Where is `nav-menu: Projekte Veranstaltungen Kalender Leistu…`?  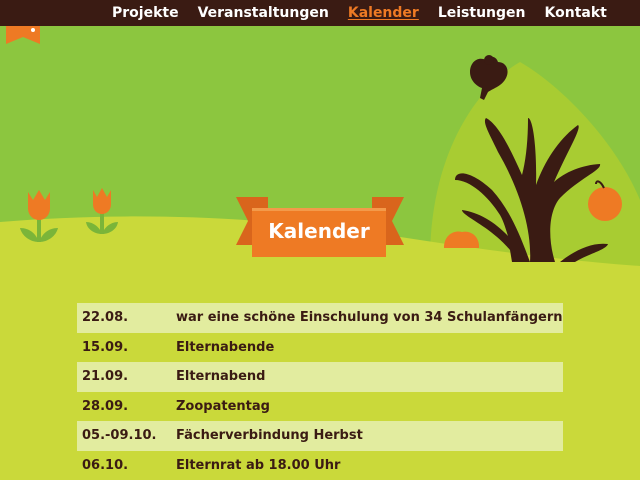
nav-menu: Projekte Veranstaltungen Kalender Leistu… is located at coordinates (359, 13).